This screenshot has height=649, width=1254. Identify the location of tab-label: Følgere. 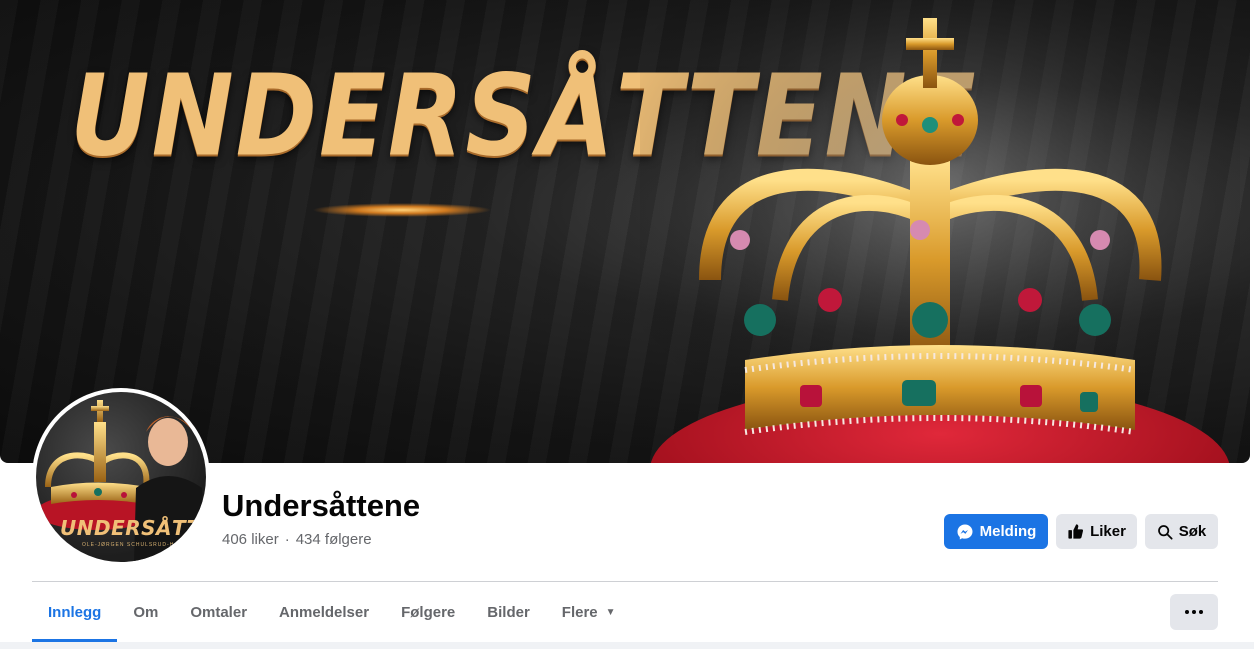
(428, 612).